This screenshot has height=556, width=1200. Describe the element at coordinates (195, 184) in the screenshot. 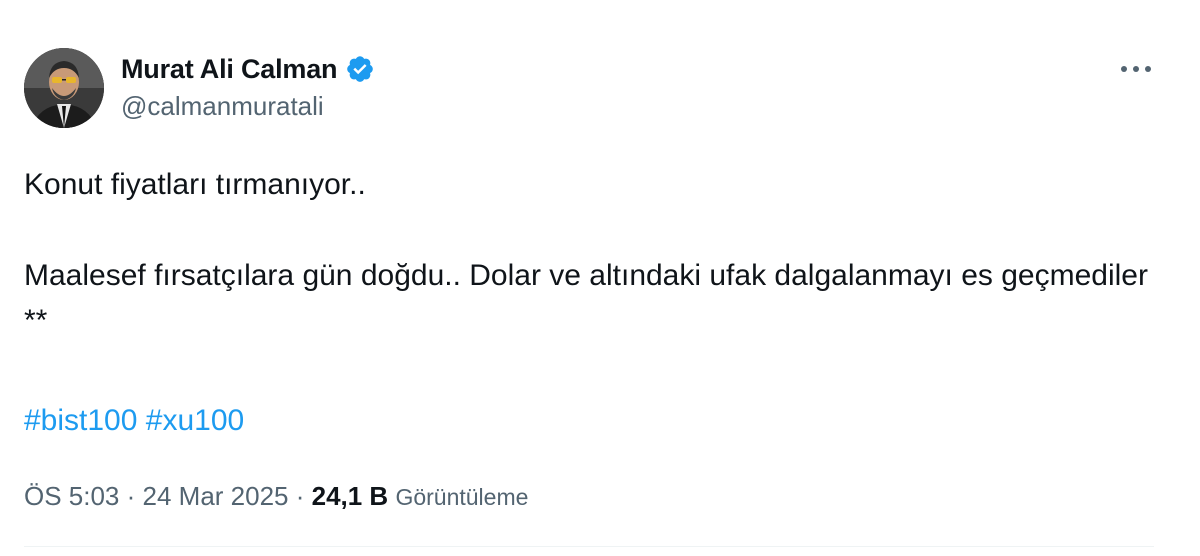

I see `tweet-text-line: Konut fiyatları tırmanıyor..` at that location.